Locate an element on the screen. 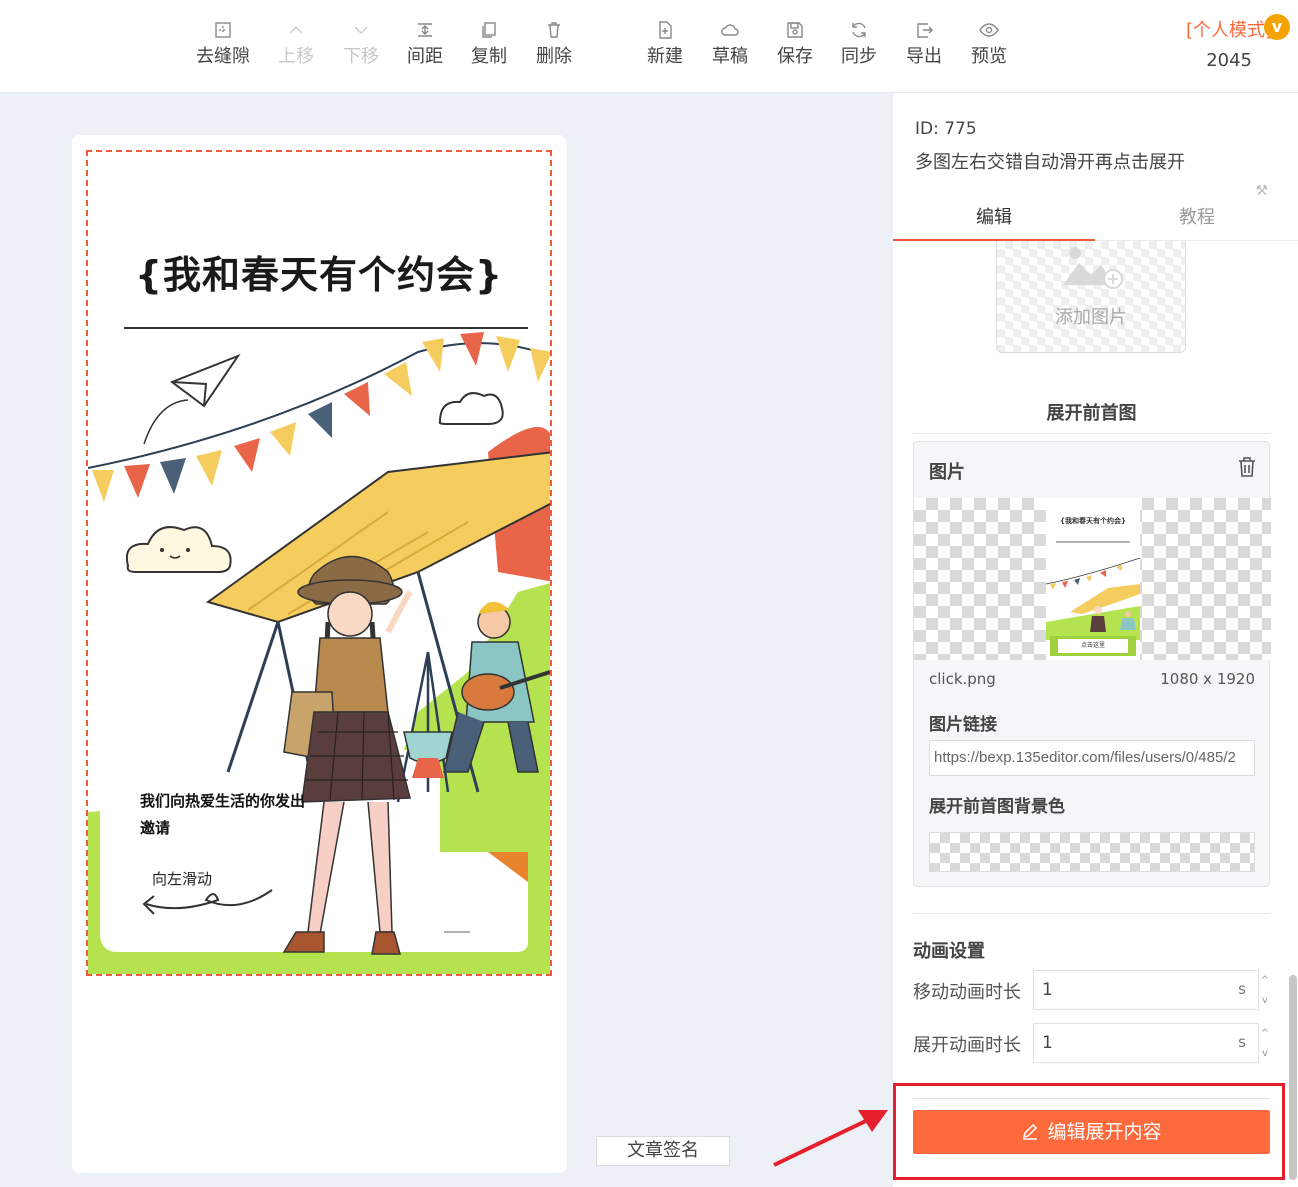  background-color-label: 展开前首图背景色 is located at coordinates (997, 807).